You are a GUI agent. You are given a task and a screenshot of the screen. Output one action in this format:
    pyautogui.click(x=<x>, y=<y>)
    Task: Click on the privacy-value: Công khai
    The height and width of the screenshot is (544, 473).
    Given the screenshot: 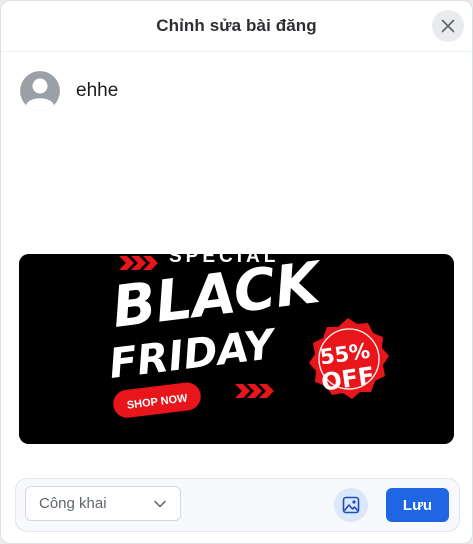 What is the action you would take?
    pyautogui.click(x=73, y=503)
    